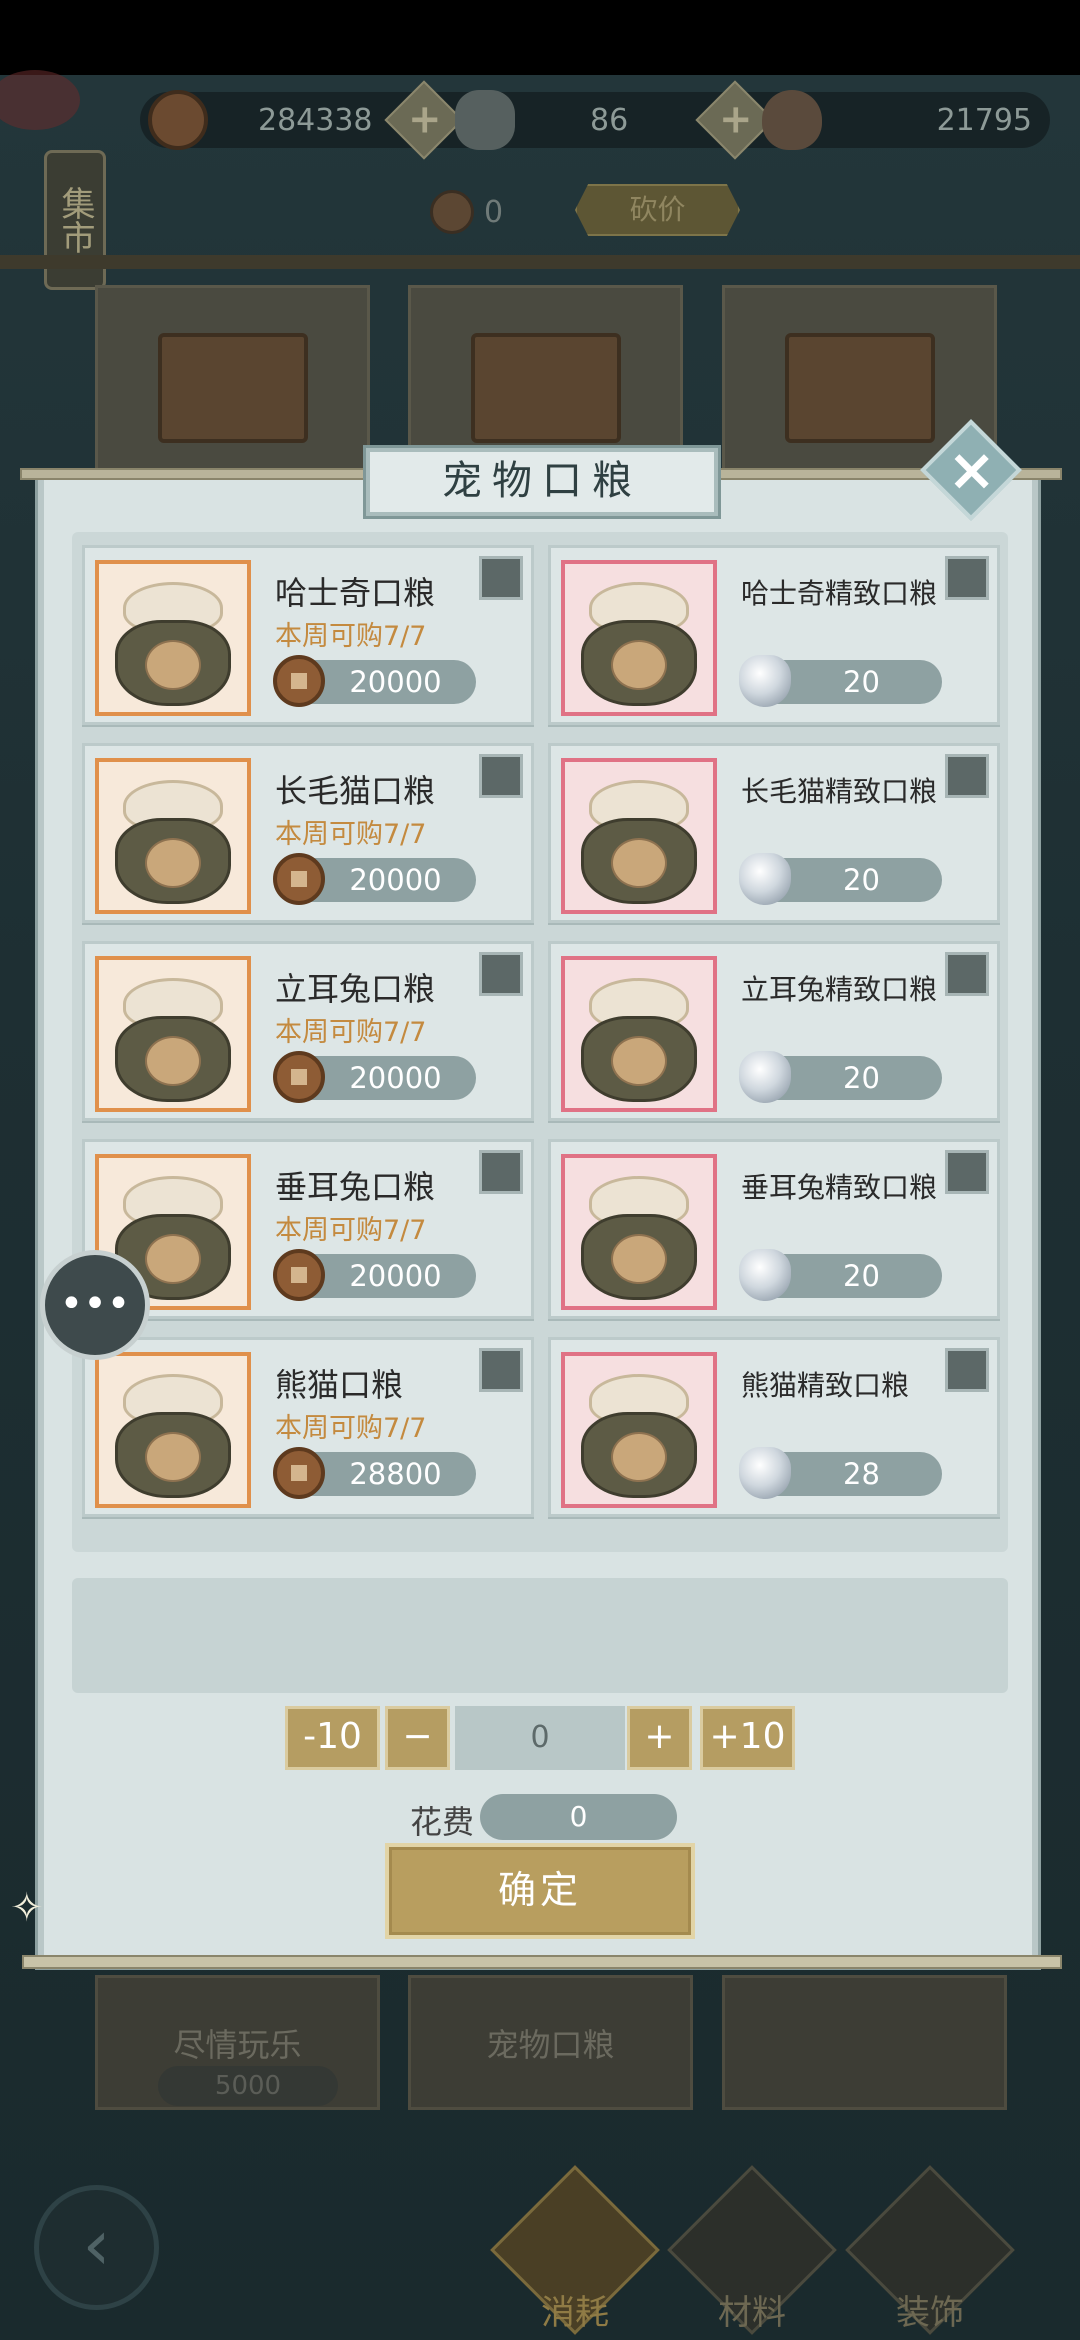 This screenshot has width=1080, height=2340. What do you see at coordinates (575, 2252) in the screenshot?
I see `tab-consume: 消耗` at bounding box center [575, 2252].